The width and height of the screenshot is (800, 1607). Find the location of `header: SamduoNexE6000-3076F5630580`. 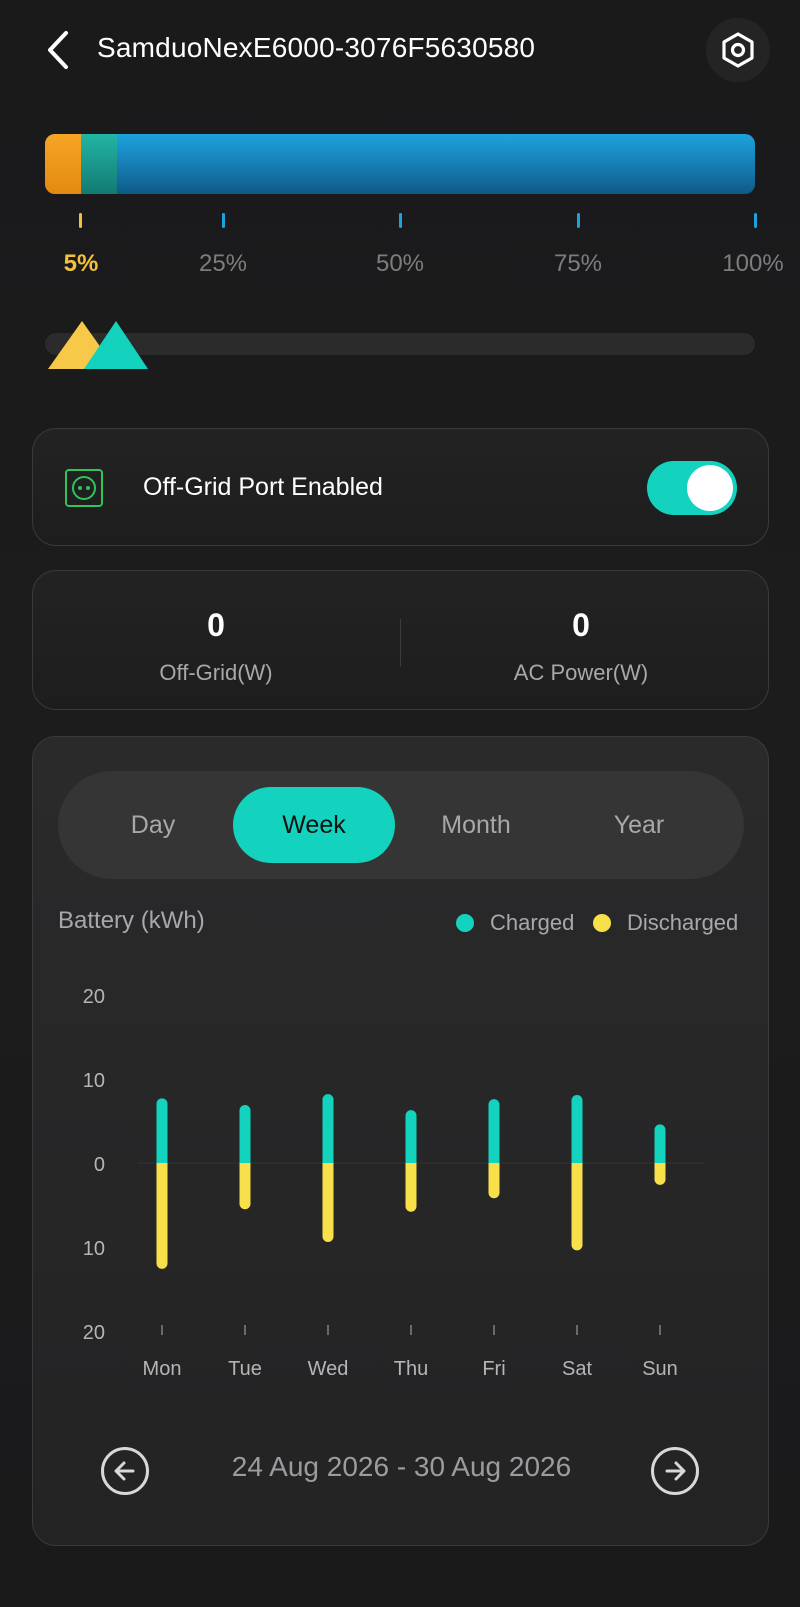

header: SamduoNexE6000-3076F5630580 is located at coordinates (400, 50).